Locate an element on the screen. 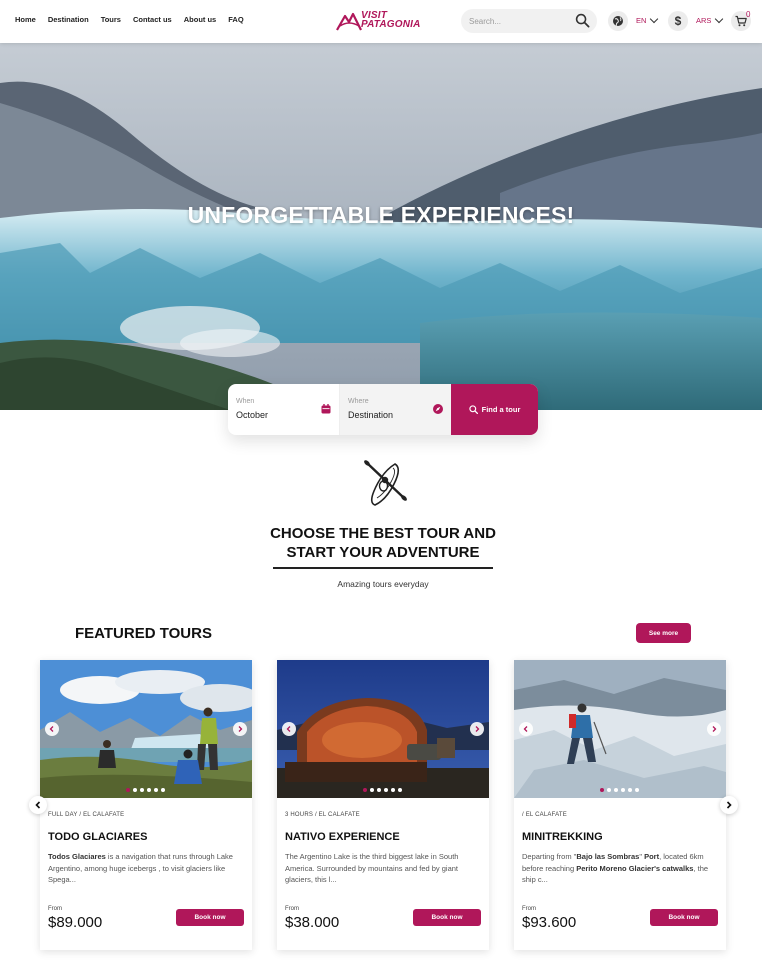  nav-destination: Destination is located at coordinates (68, 19).